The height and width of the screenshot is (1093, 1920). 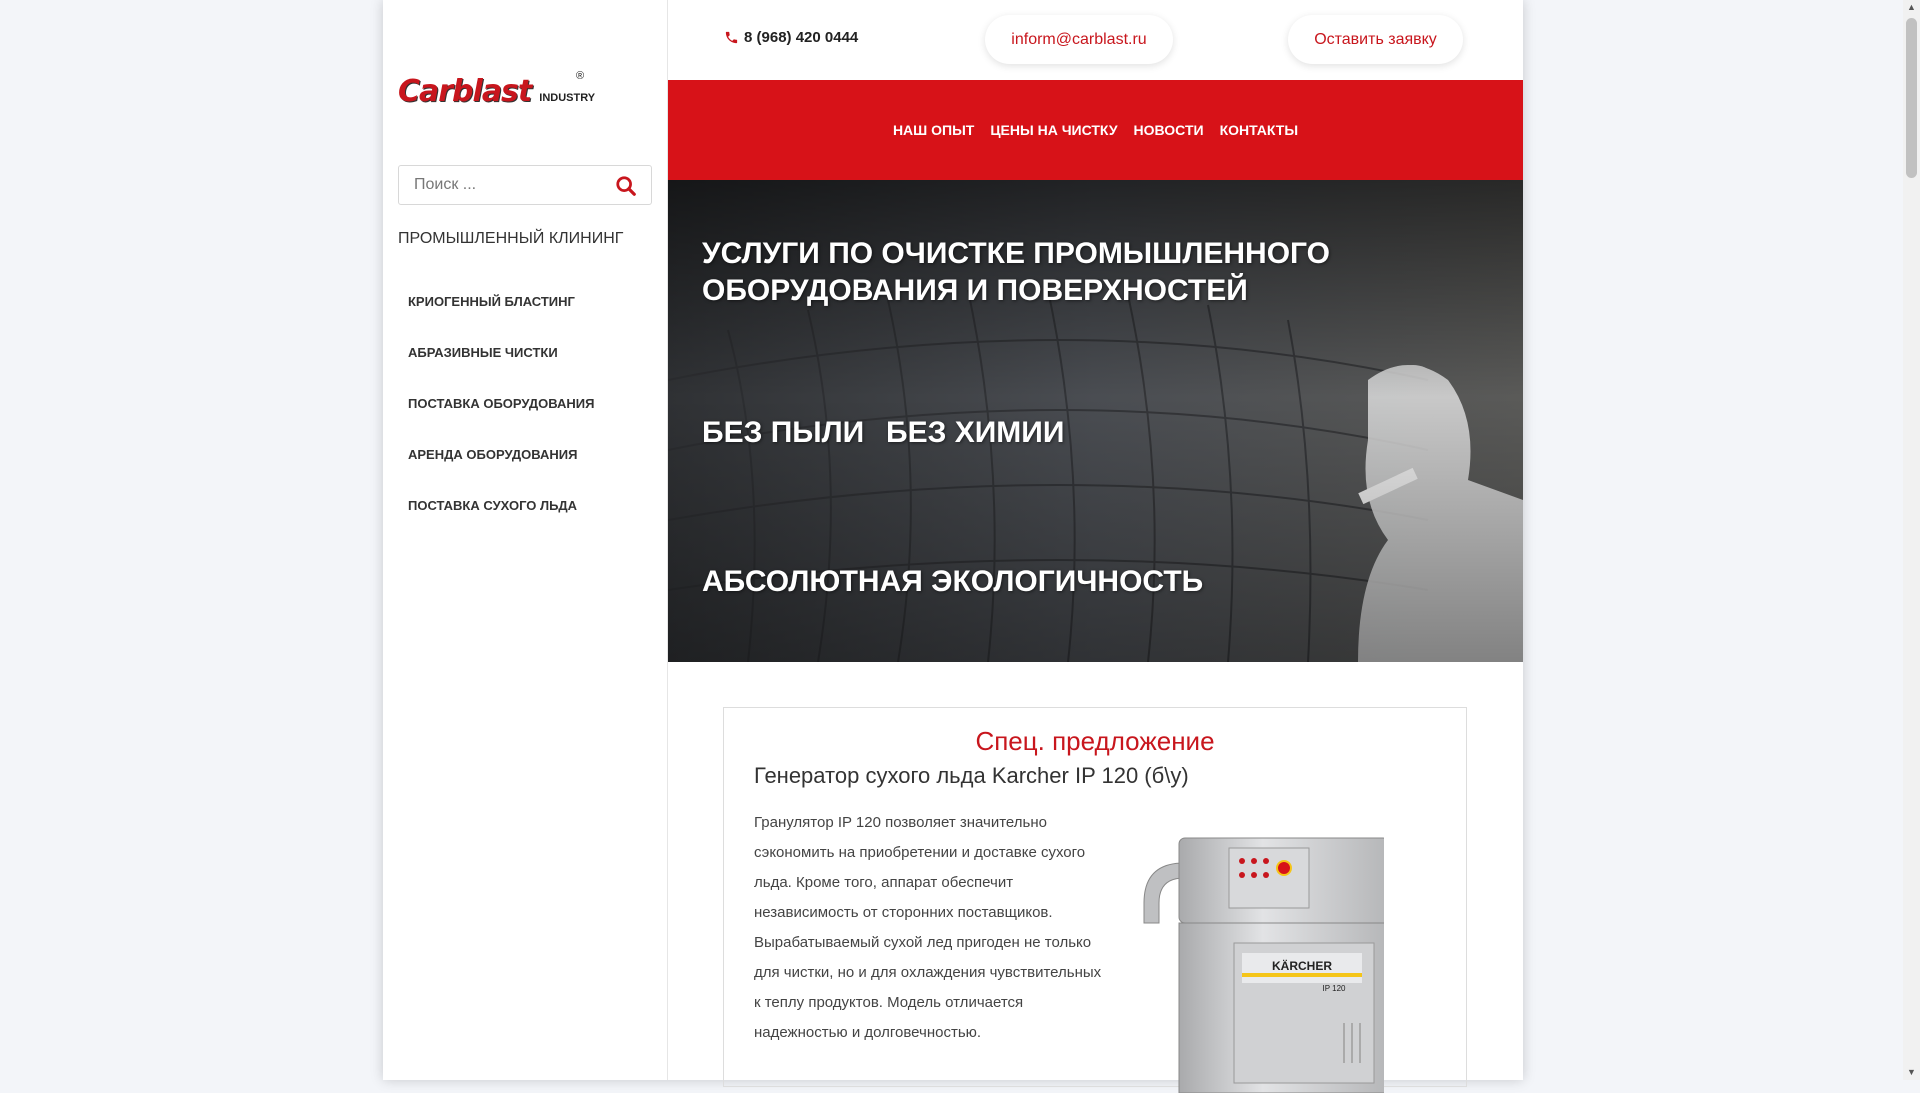 I want to click on scroll-up-arrow-icon: ▲, so click(x=1911, y=7).